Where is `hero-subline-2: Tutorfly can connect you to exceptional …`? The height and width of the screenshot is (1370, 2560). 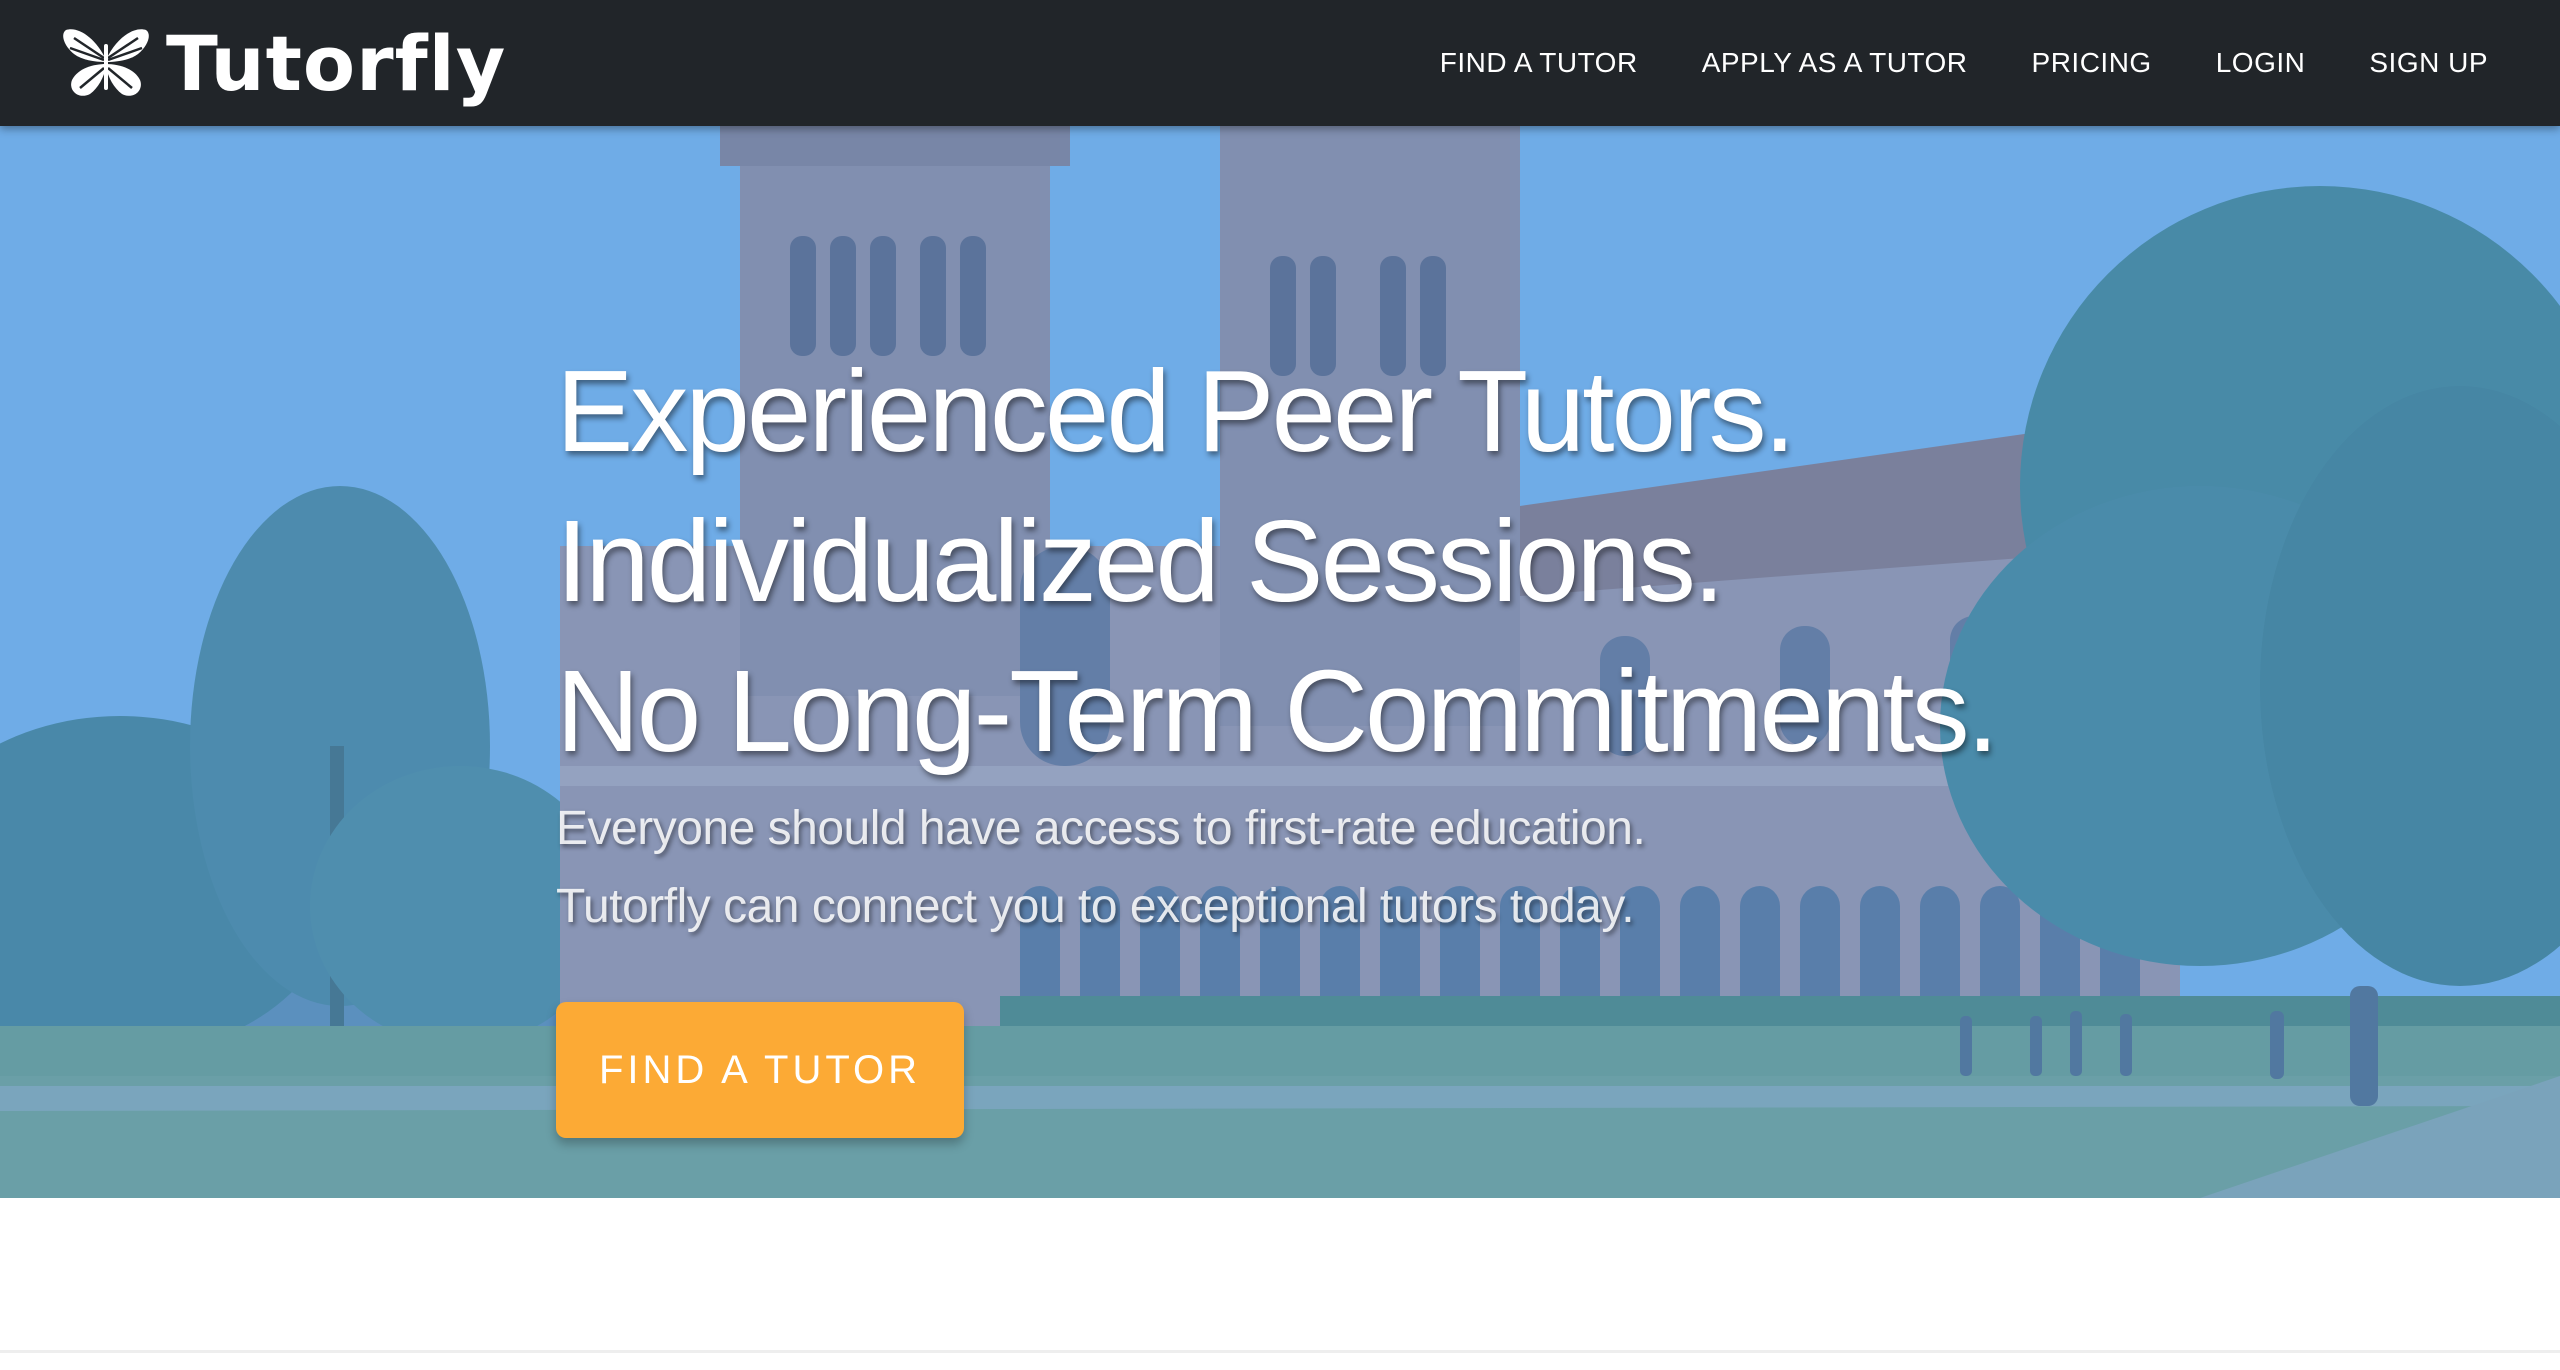
hero-subline-2: Tutorfly can connect you to exceptional … is located at coordinates (1095, 906).